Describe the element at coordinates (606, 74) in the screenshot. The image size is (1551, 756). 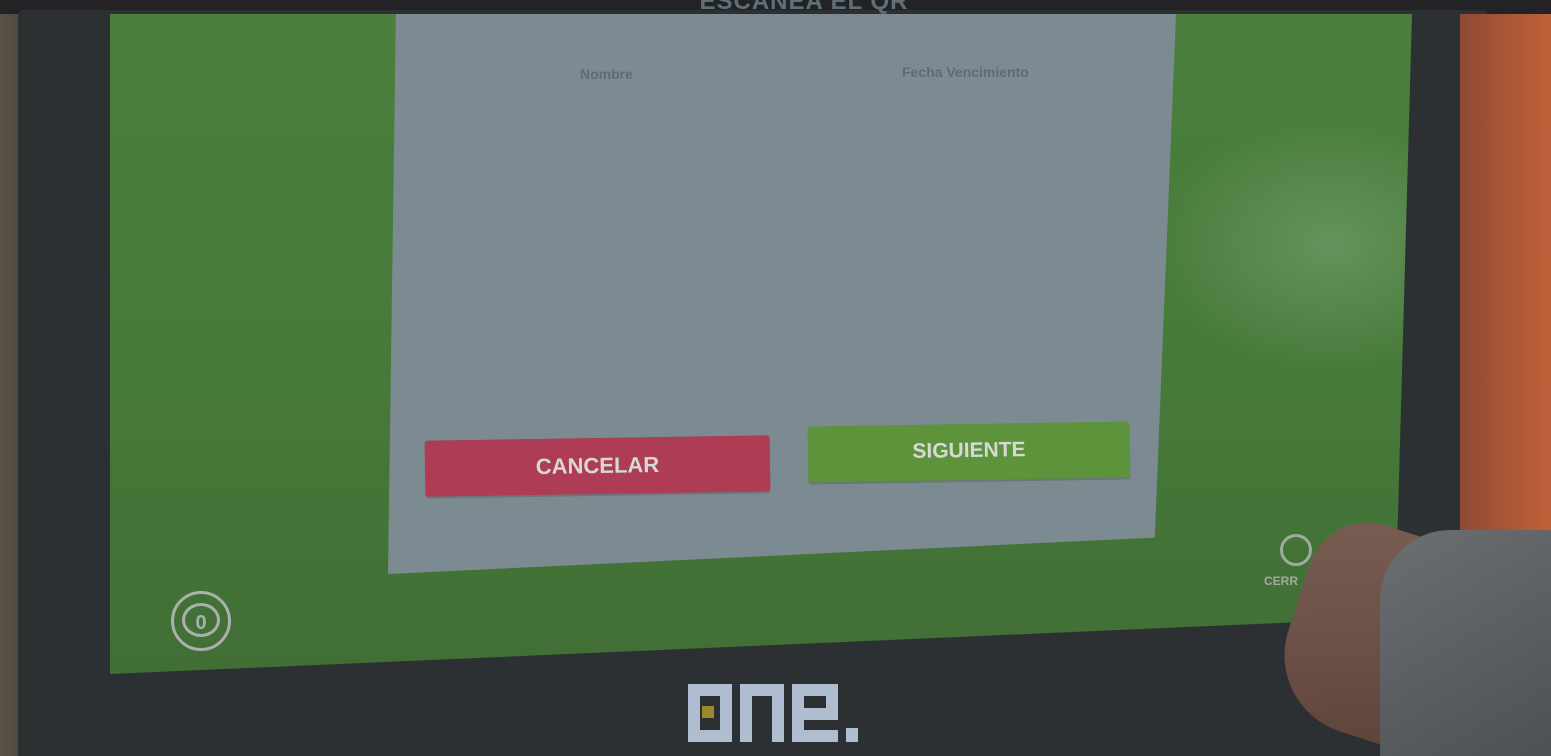
I see `column-header-name: Nombre` at that location.